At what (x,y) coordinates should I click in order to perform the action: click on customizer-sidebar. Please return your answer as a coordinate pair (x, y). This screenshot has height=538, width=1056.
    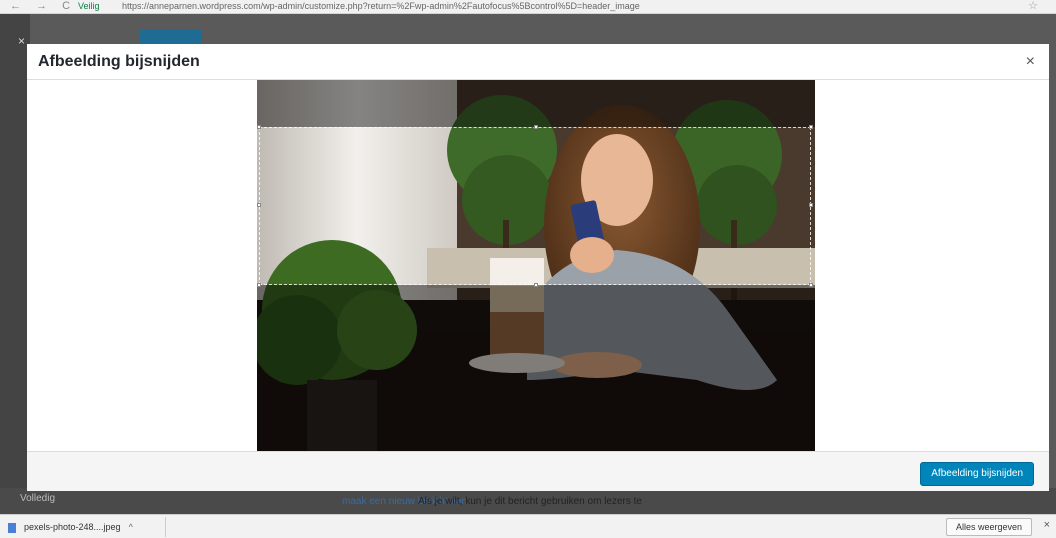
    Looking at the image, I should click on (15, 264).